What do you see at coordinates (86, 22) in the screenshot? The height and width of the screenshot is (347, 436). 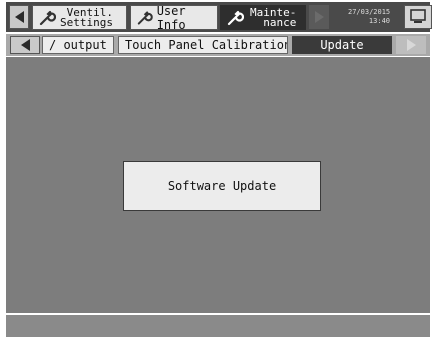 I see `tab-label-line2: Settings` at bounding box center [86, 22].